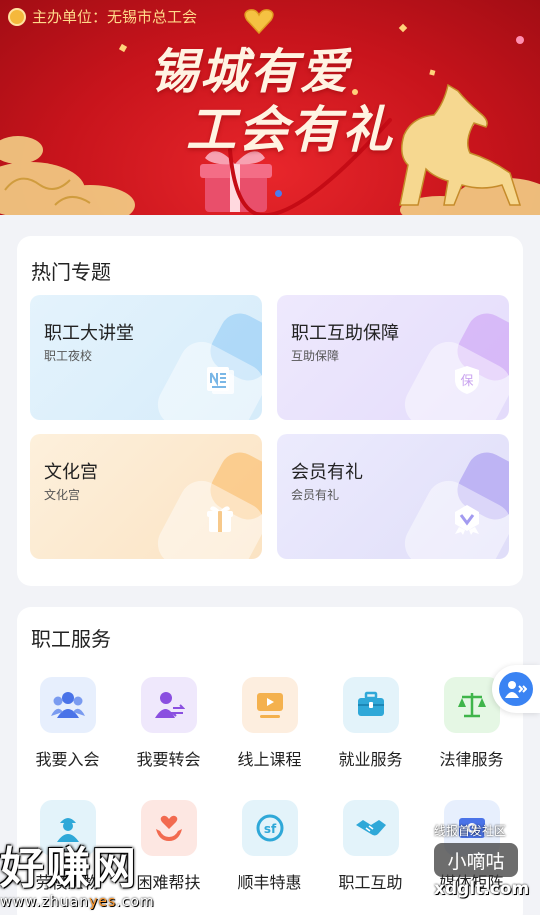 This screenshot has height=915, width=540. I want to click on topic-name: 职工互助保障, so click(345, 333).